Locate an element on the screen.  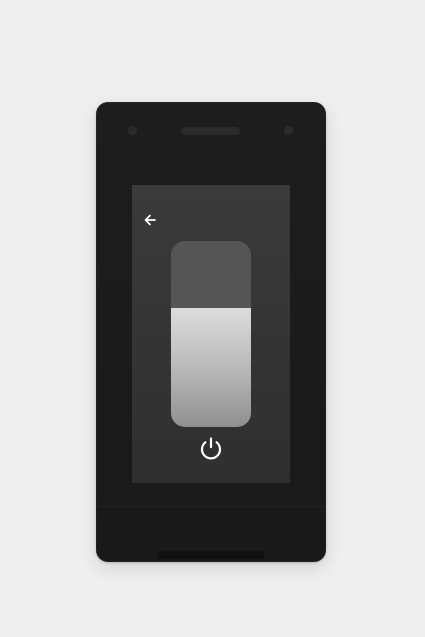
power-icon is located at coordinates (211, 448).